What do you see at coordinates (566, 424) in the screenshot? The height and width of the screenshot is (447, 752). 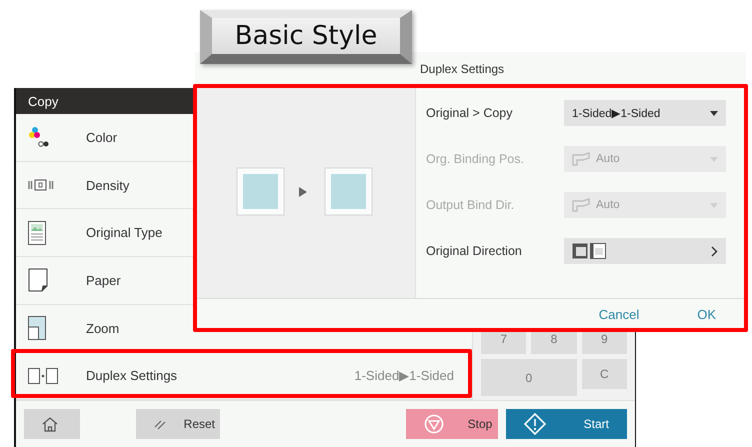 I see `start-button: Start` at bounding box center [566, 424].